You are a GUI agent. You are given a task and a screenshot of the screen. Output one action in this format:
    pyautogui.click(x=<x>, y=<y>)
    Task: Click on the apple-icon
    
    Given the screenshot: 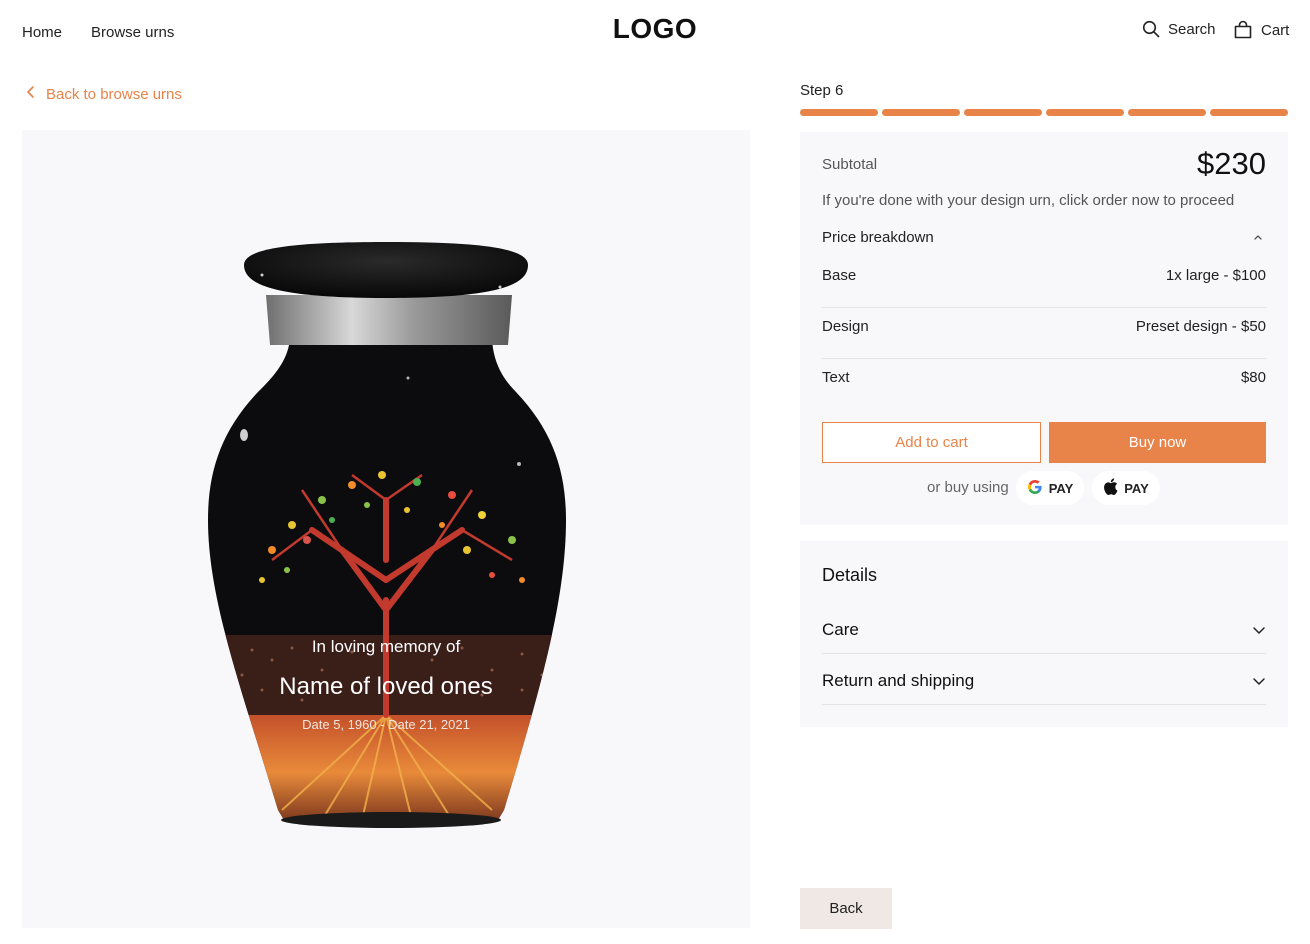 What is the action you would take?
    pyautogui.click(x=1110, y=488)
    